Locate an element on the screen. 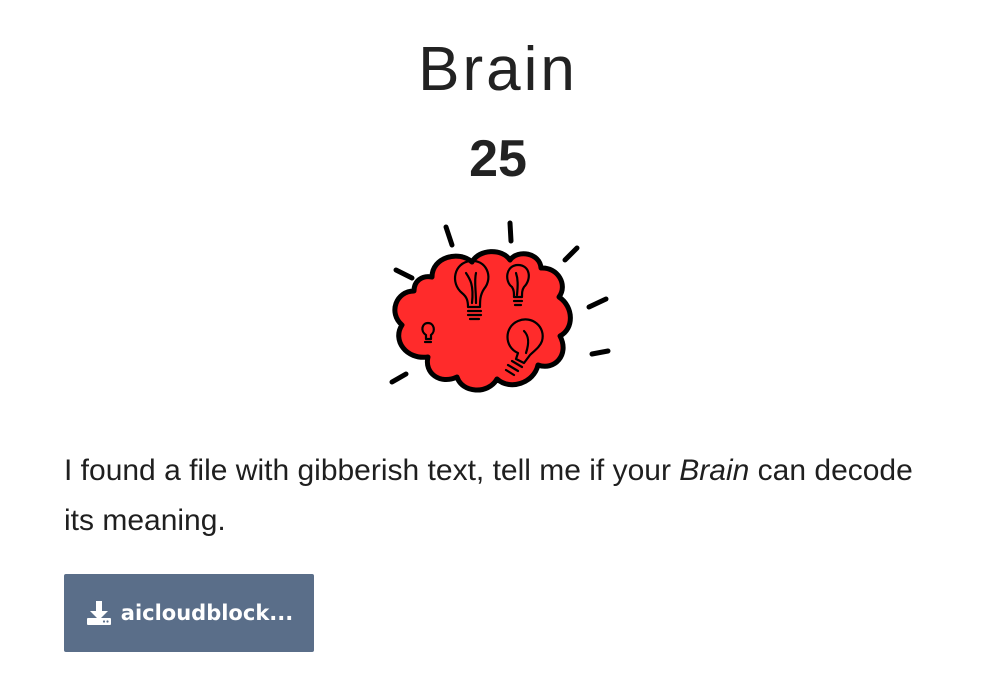 The height and width of the screenshot is (684, 996). description-emphasis: Brain is located at coordinates (714, 470).